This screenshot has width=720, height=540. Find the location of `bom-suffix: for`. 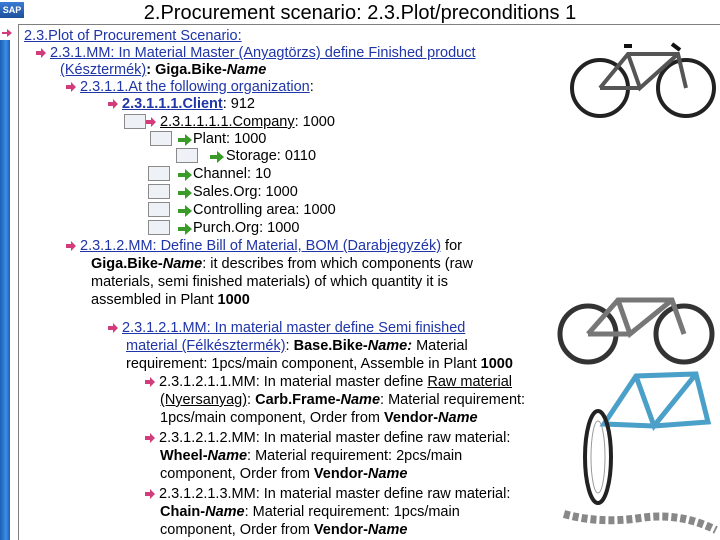

bom-suffix: for is located at coordinates (451, 246).